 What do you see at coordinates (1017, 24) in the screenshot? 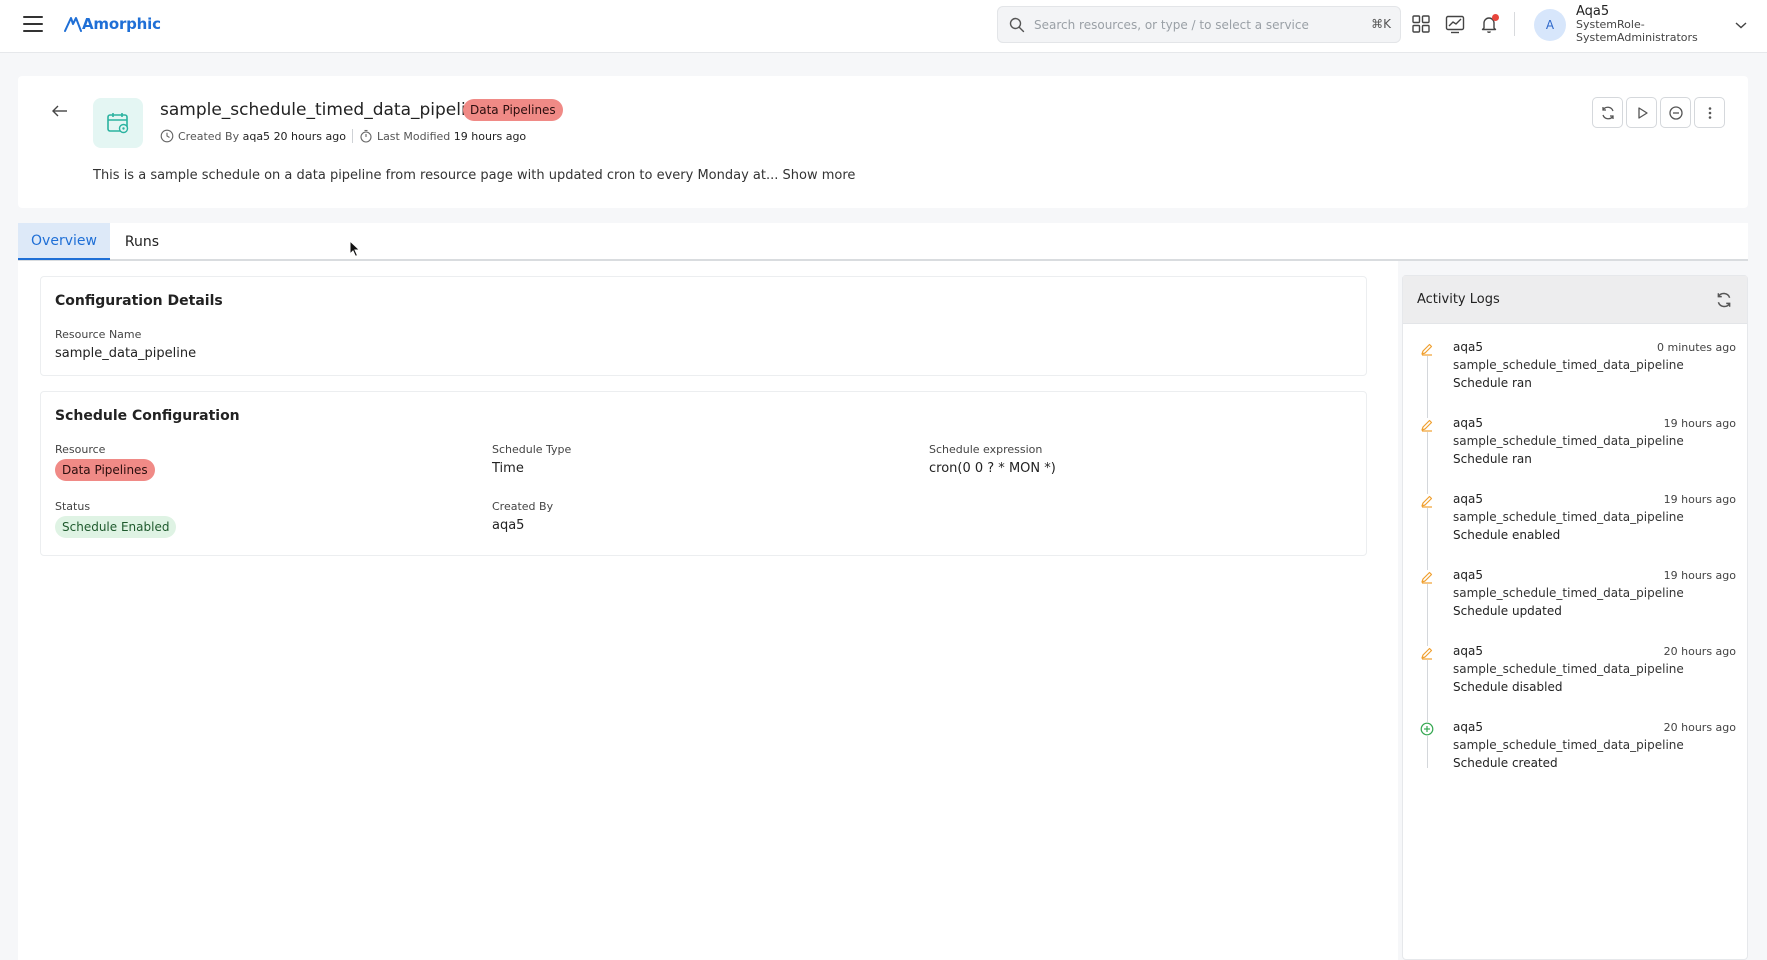
I see `search-icon` at bounding box center [1017, 24].